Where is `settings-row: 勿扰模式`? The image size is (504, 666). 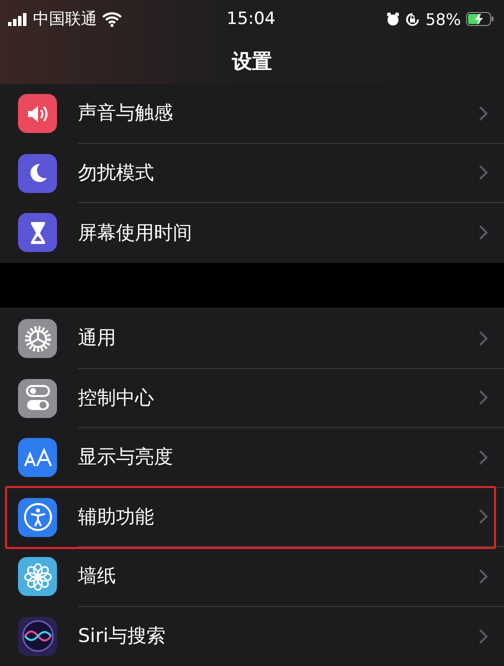 settings-row: 勿扰模式 is located at coordinates (252, 174).